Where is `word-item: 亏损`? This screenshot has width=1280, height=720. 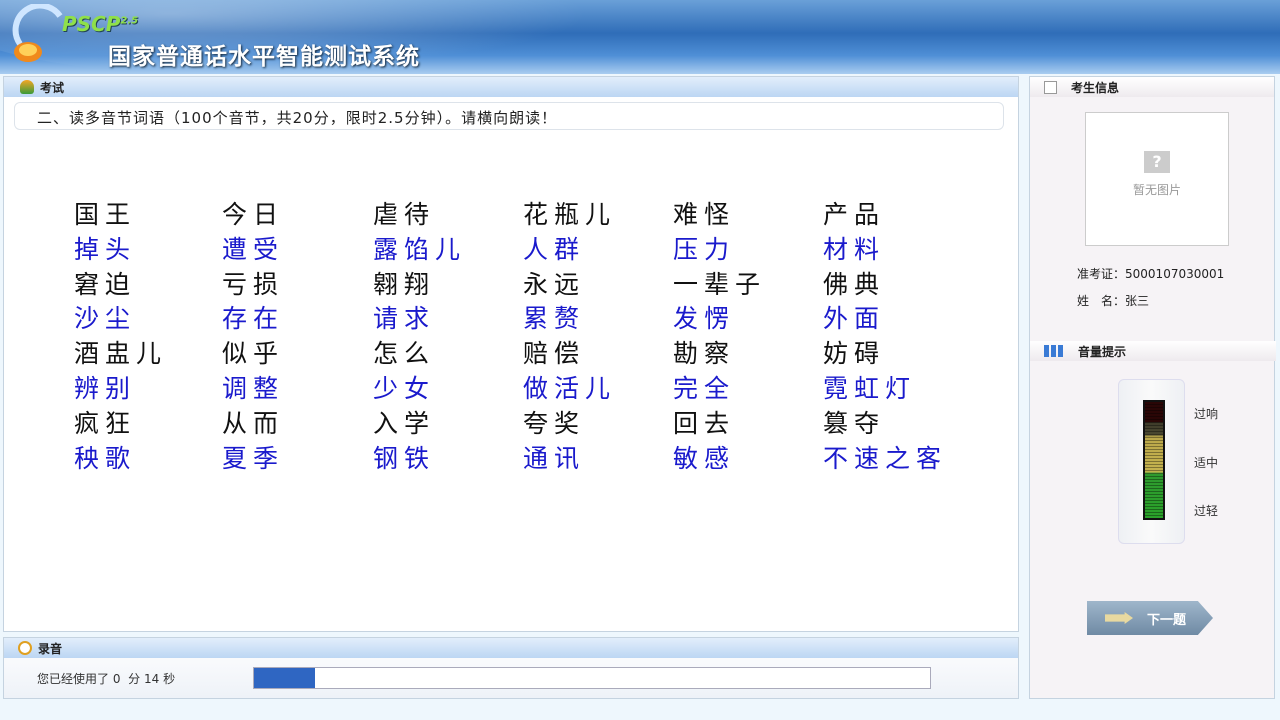
word-item: 亏损 is located at coordinates (253, 284).